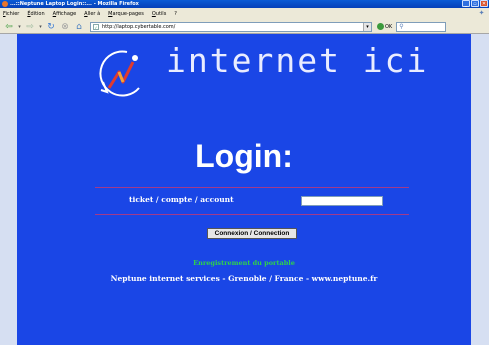 Image resolution: width=489 pixels, height=345 pixels. Describe the element at coordinates (342, 201) in the screenshot. I see `account-input` at that location.